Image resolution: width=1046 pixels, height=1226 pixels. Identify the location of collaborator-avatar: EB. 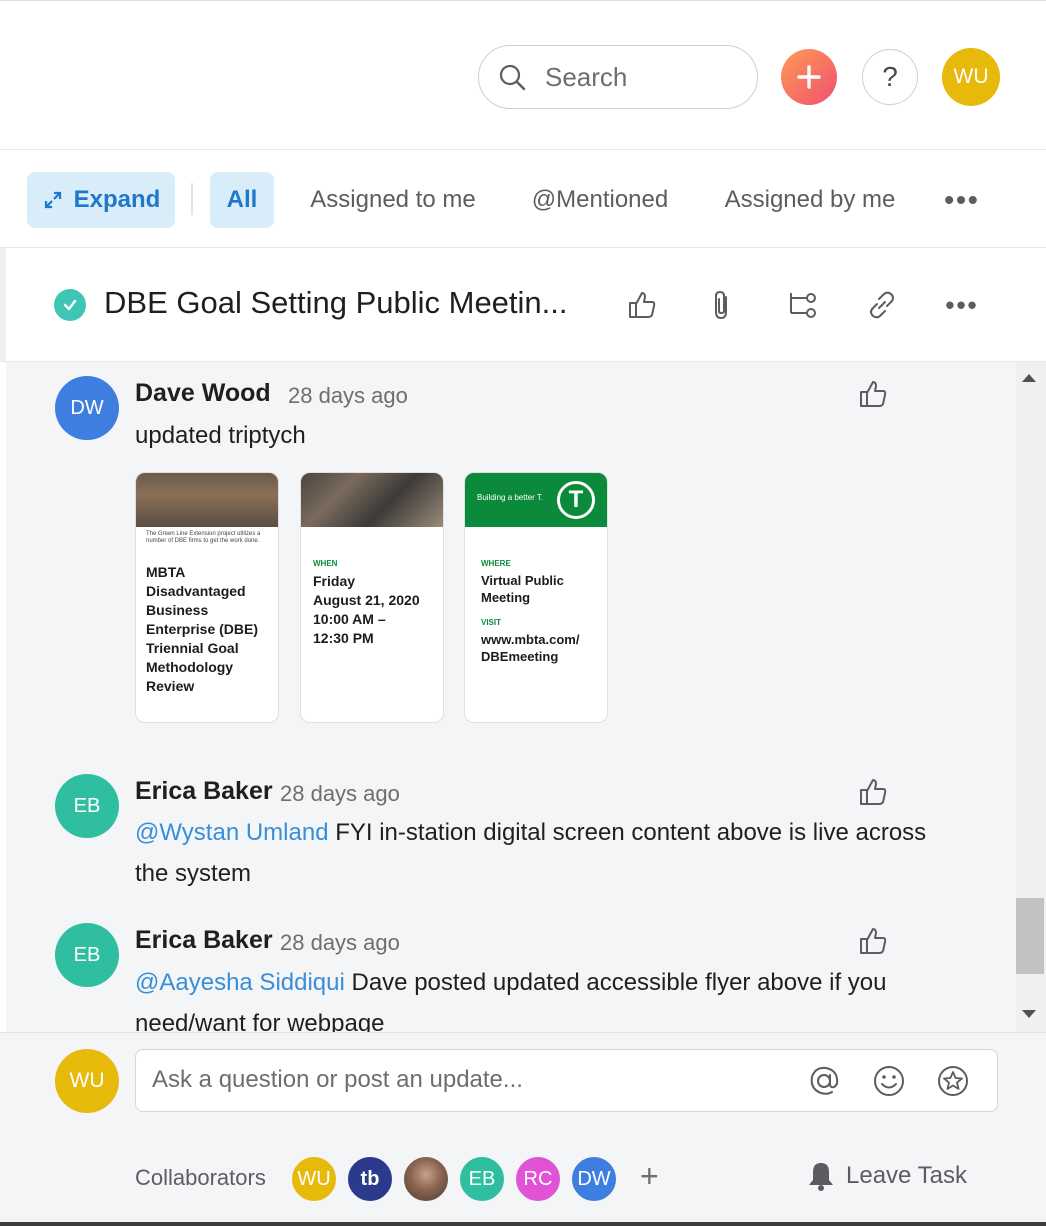
(482, 1179).